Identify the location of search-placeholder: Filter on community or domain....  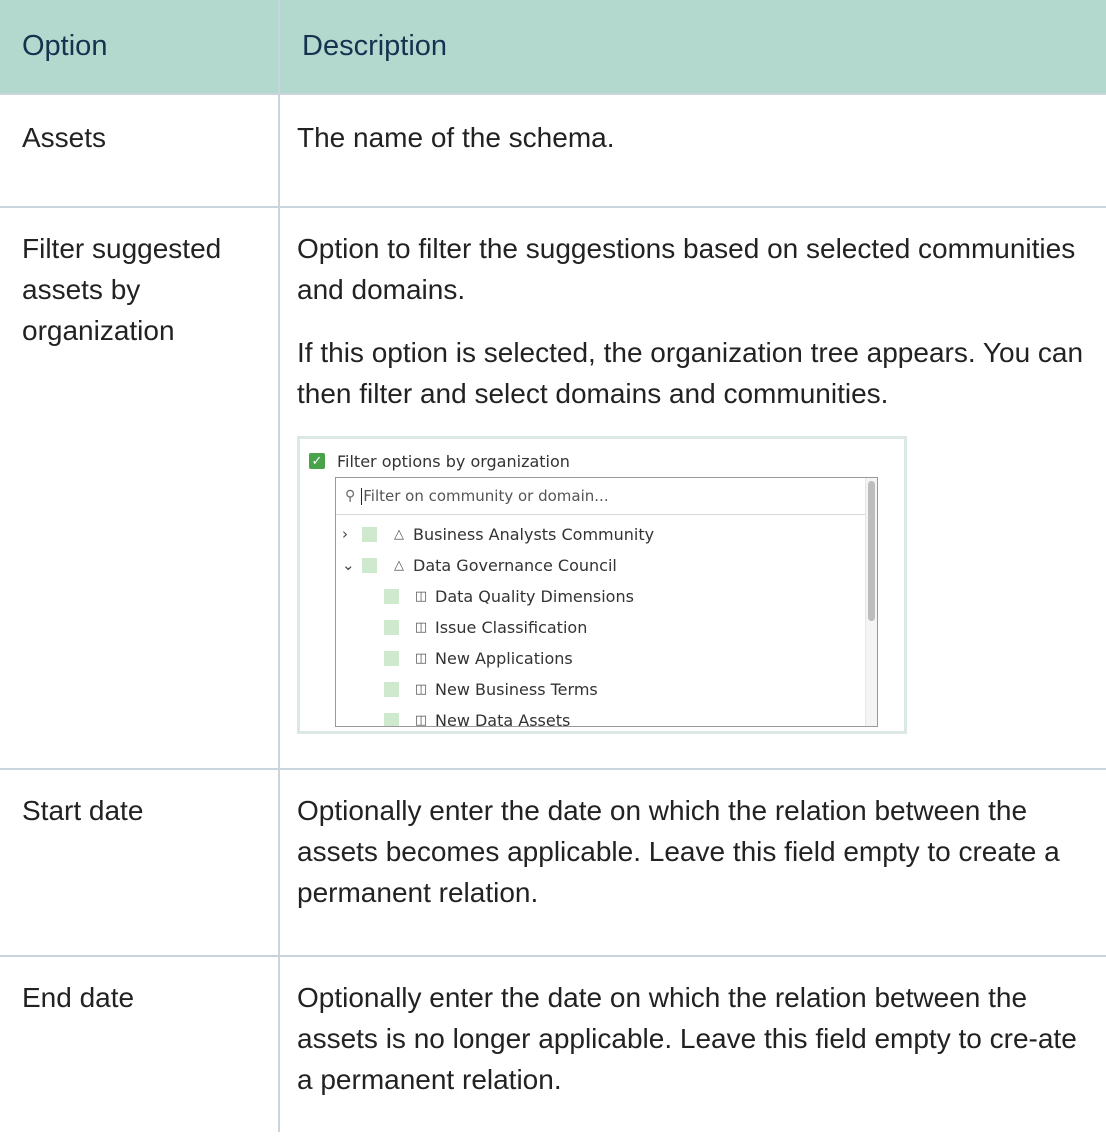
(486, 495).